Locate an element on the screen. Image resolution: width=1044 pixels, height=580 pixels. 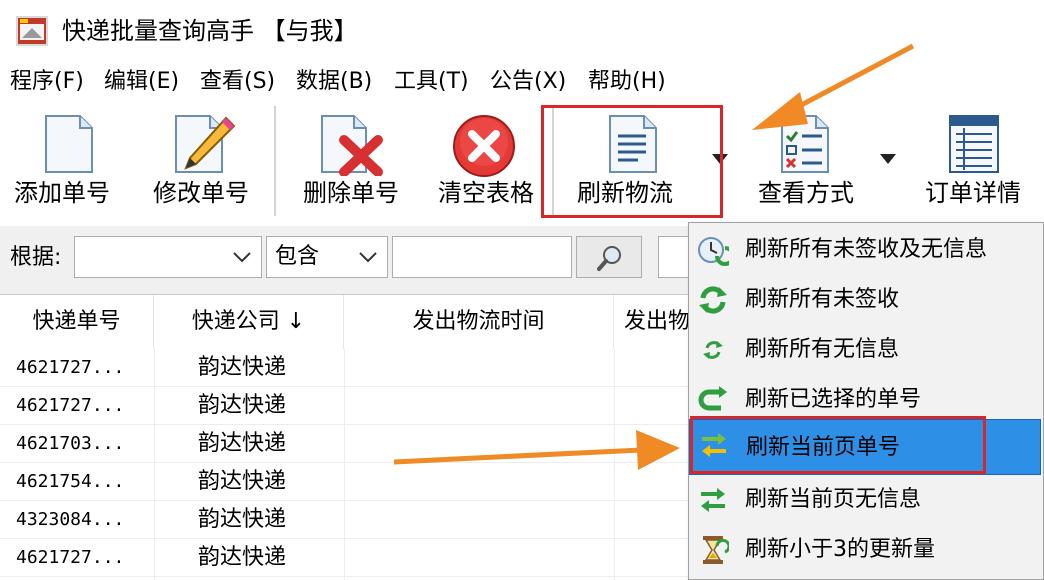
menu-item-label: 刷新已选择的单号 is located at coordinates (833, 399).